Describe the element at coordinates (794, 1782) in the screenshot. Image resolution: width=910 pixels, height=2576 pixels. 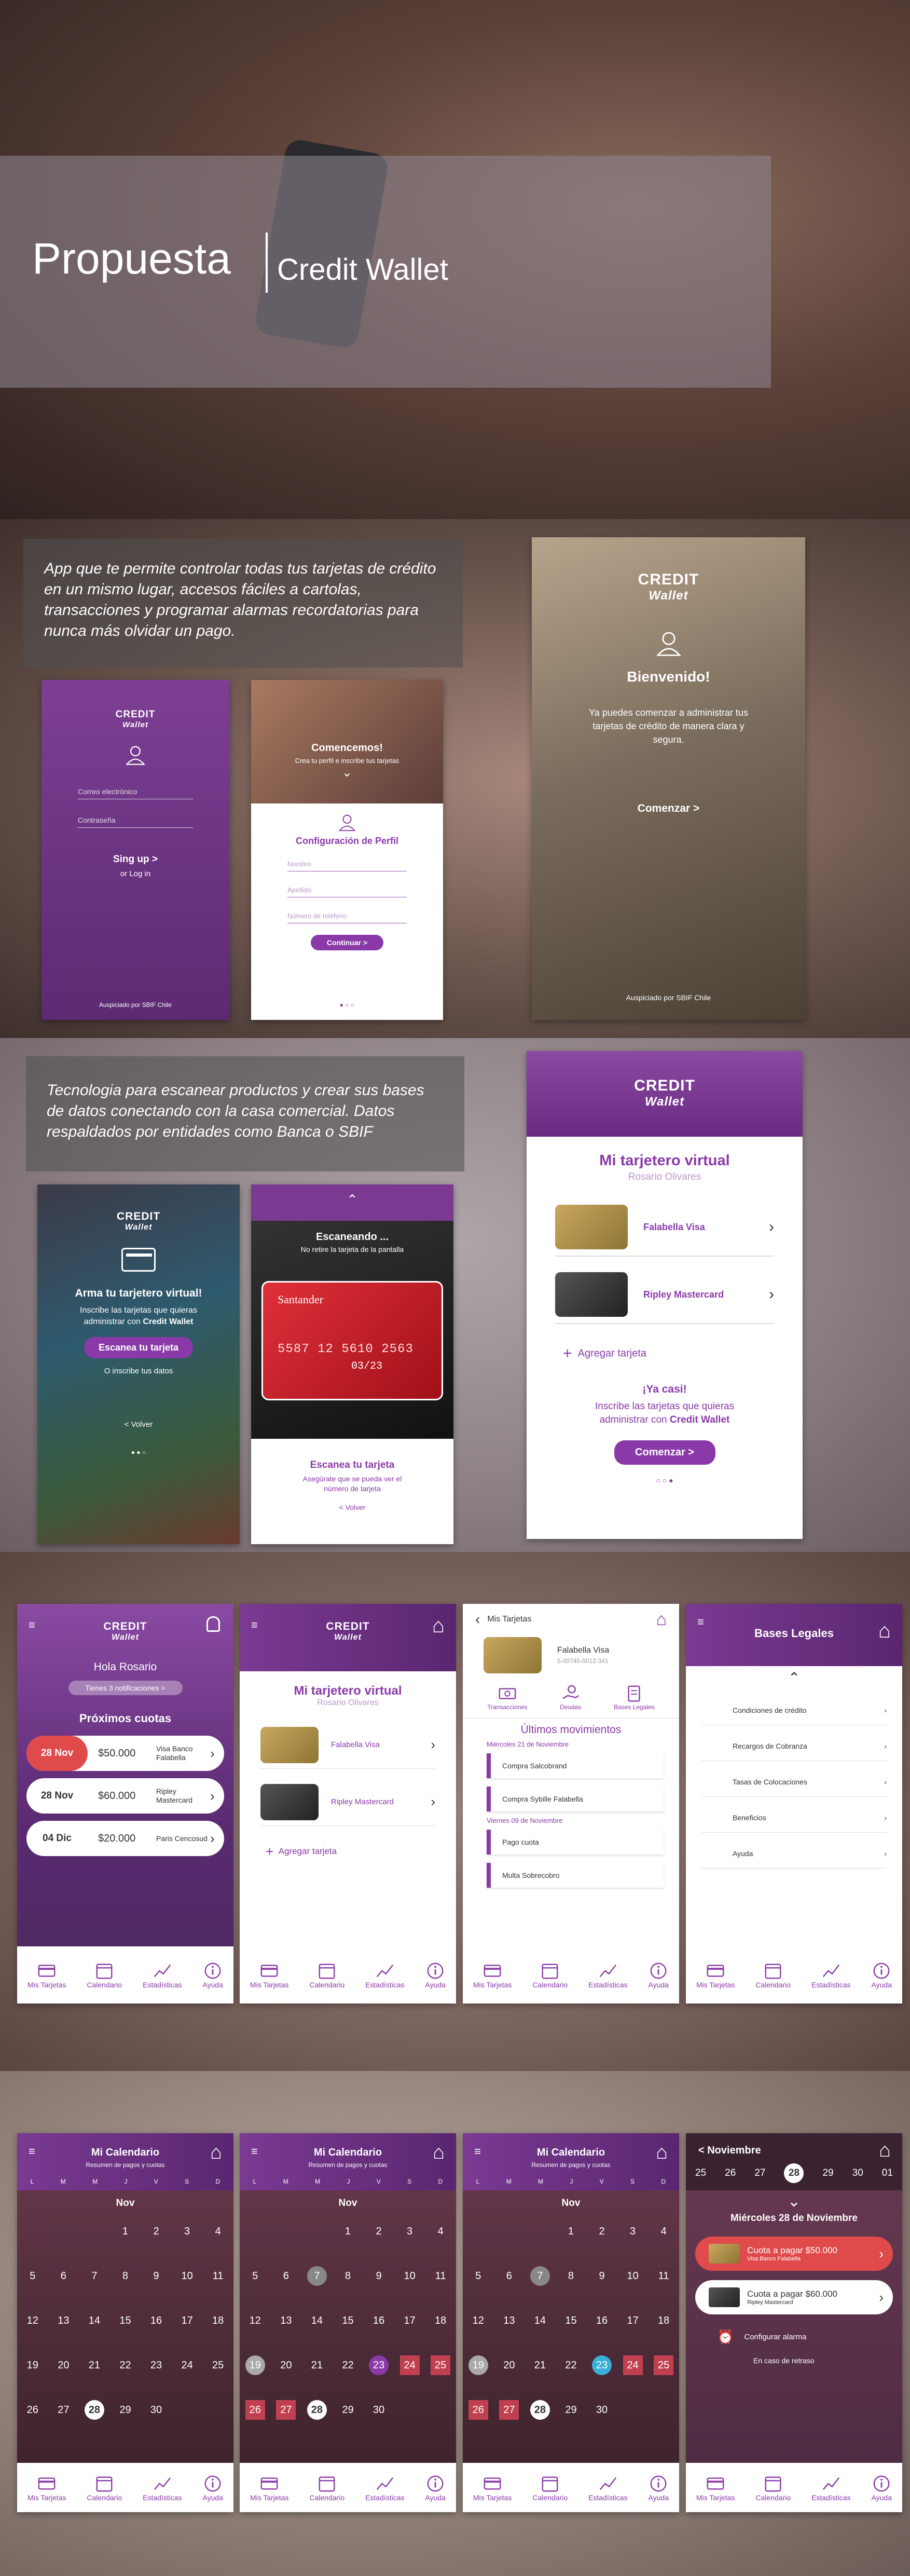
I see `legal-item: Tasas de Colocaciones ›` at that location.